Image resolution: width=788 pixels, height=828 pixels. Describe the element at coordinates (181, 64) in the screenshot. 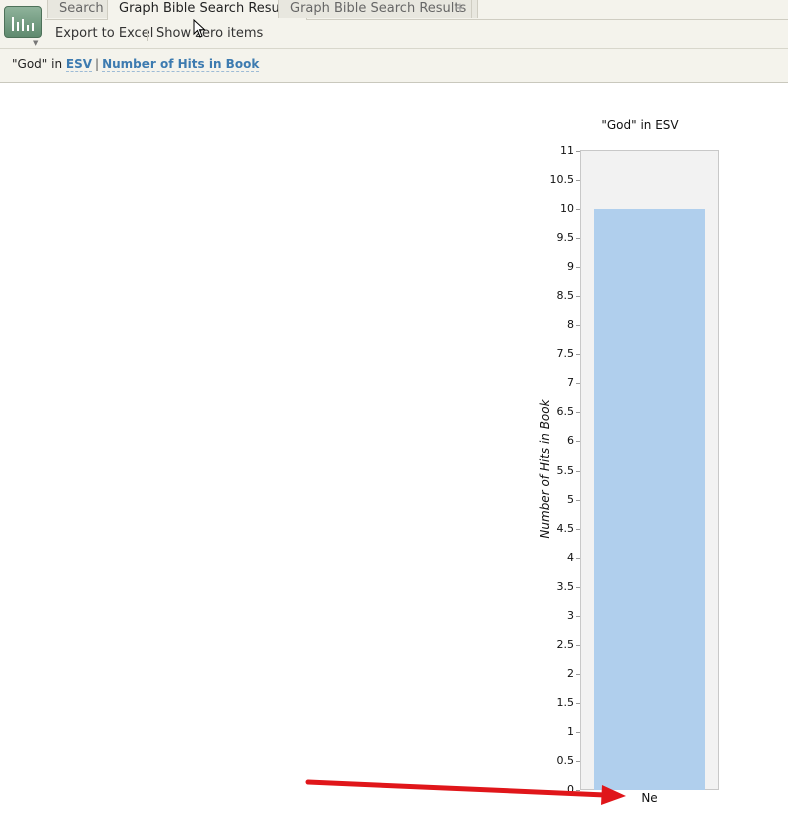

I see `metric-selector-link: Number of Hits in Book` at that location.